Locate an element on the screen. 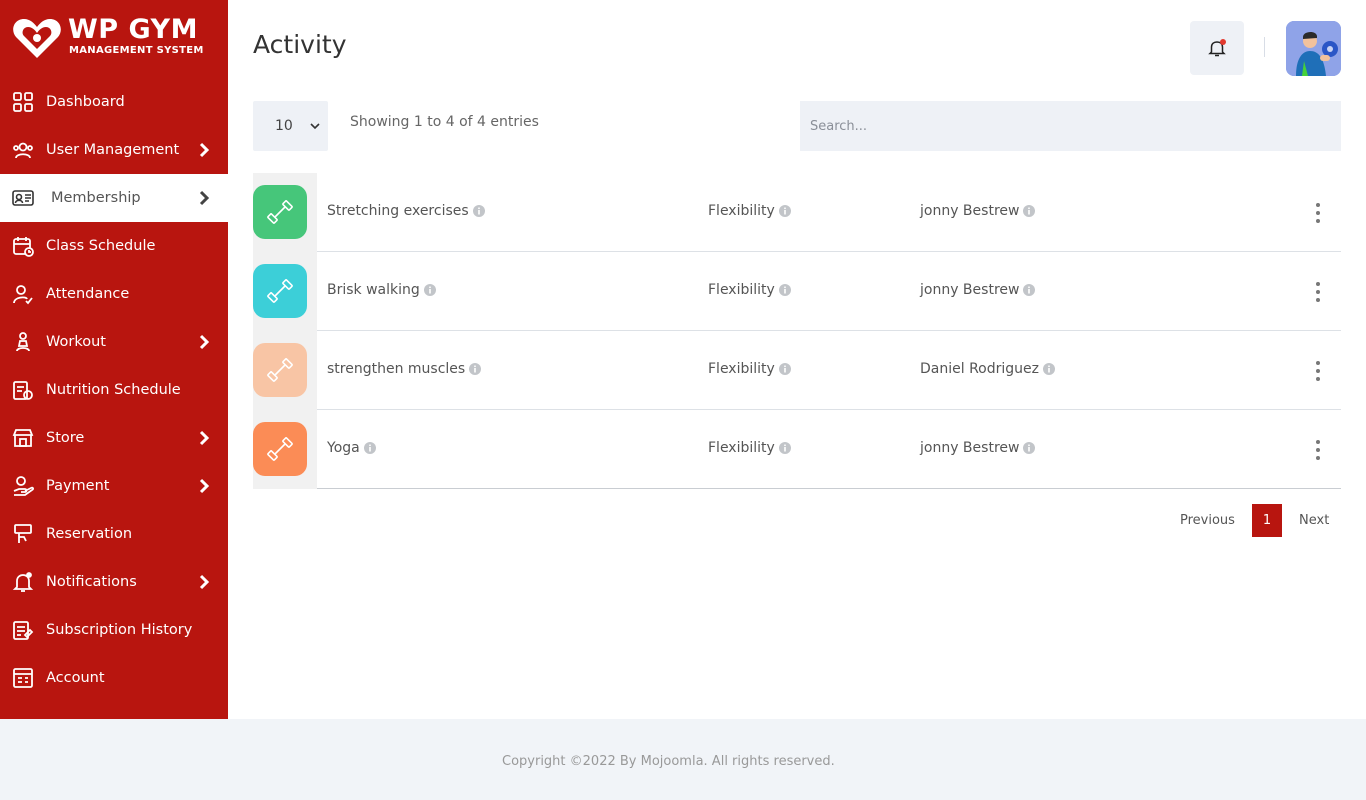 The height and width of the screenshot is (800, 1366). activity-name: strengthen muscles is located at coordinates (404, 369).